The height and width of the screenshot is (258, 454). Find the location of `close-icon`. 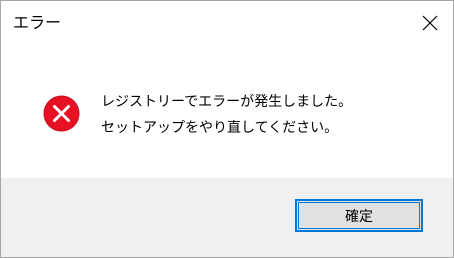

close-icon is located at coordinates (430, 23).